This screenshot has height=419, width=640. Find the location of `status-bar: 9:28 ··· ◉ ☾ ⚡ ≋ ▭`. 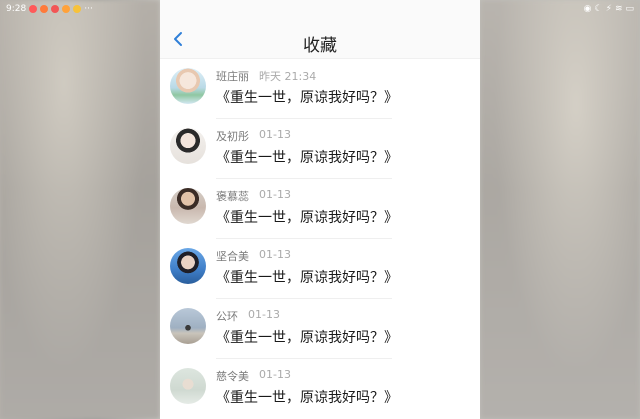

status-bar: 9:28 ··· ◉ ☾ ⚡ ≋ ▭ is located at coordinates (320, 9).